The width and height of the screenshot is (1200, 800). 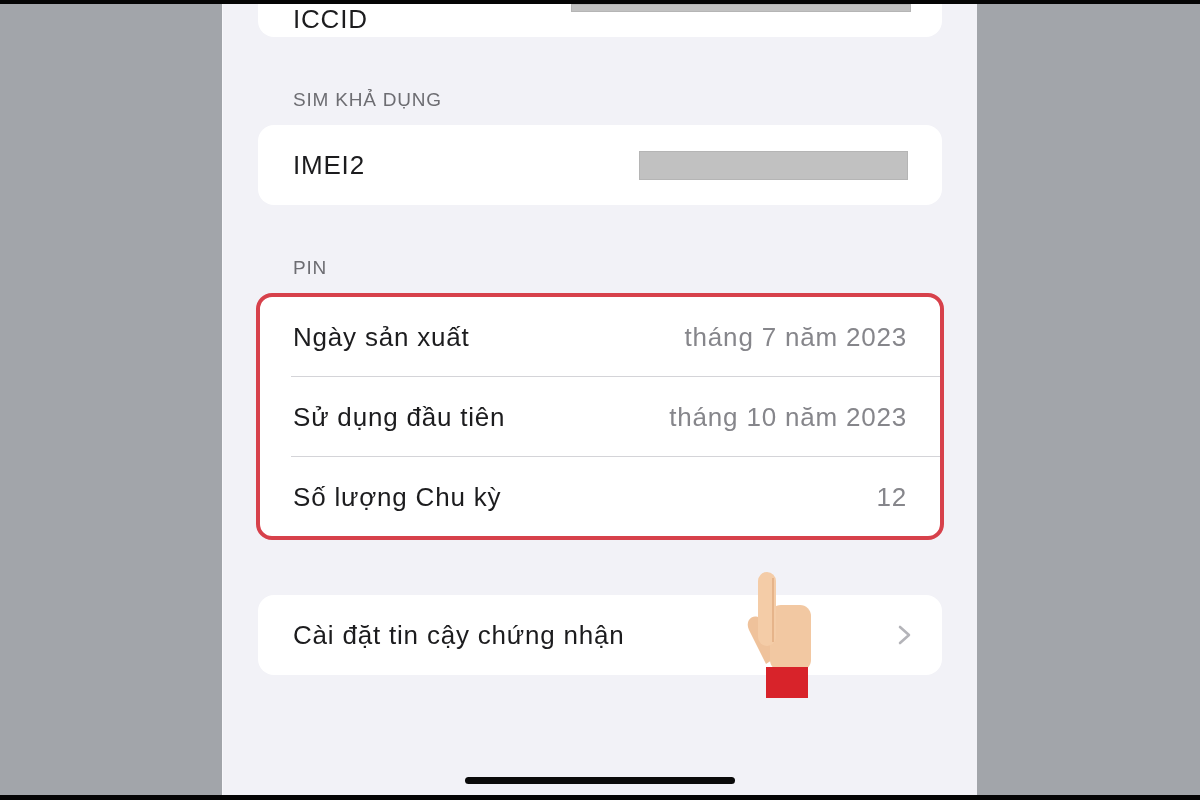 What do you see at coordinates (778, 635) in the screenshot?
I see `pointing-hand-icon` at bounding box center [778, 635].